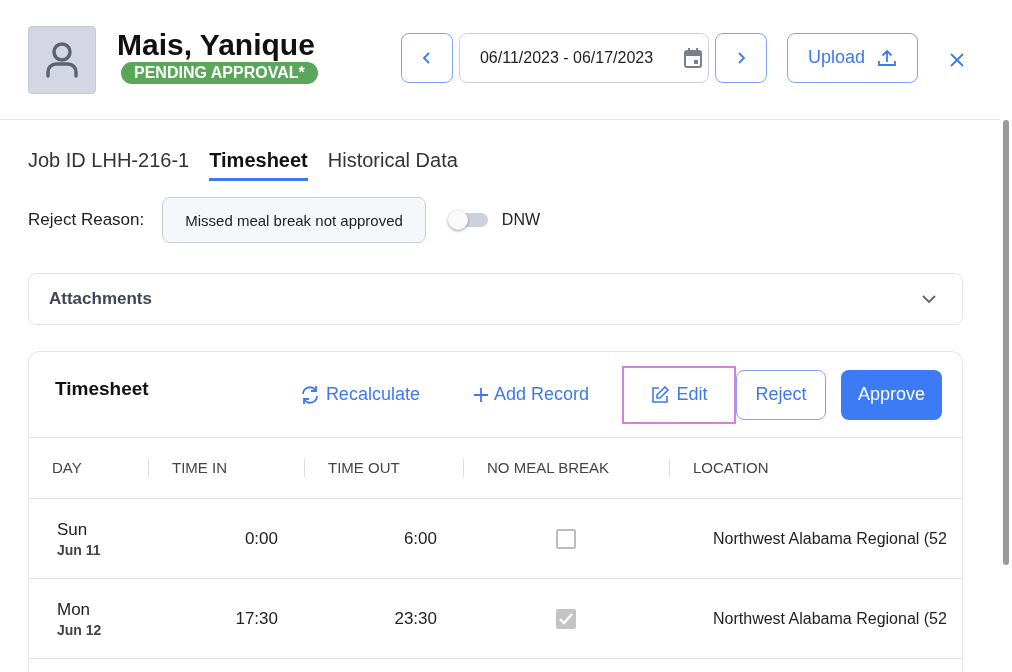 Image resolution: width=1012 pixels, height=672 pixels. I want to click on day-date: Jun 12, so click(80, 629).